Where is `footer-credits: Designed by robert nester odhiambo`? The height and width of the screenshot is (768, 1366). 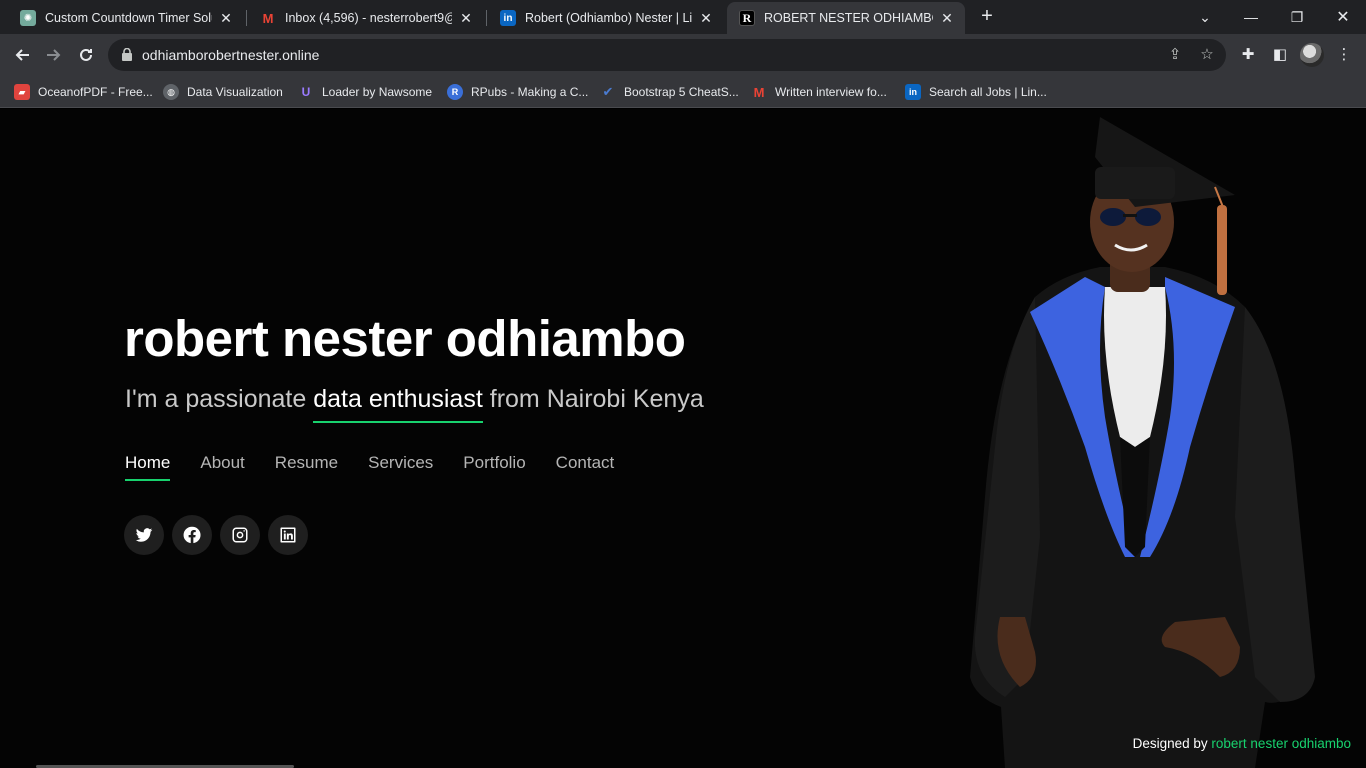 footer-credits: Designed by robert nester odhiambo is located at coordinates (1242, 743).